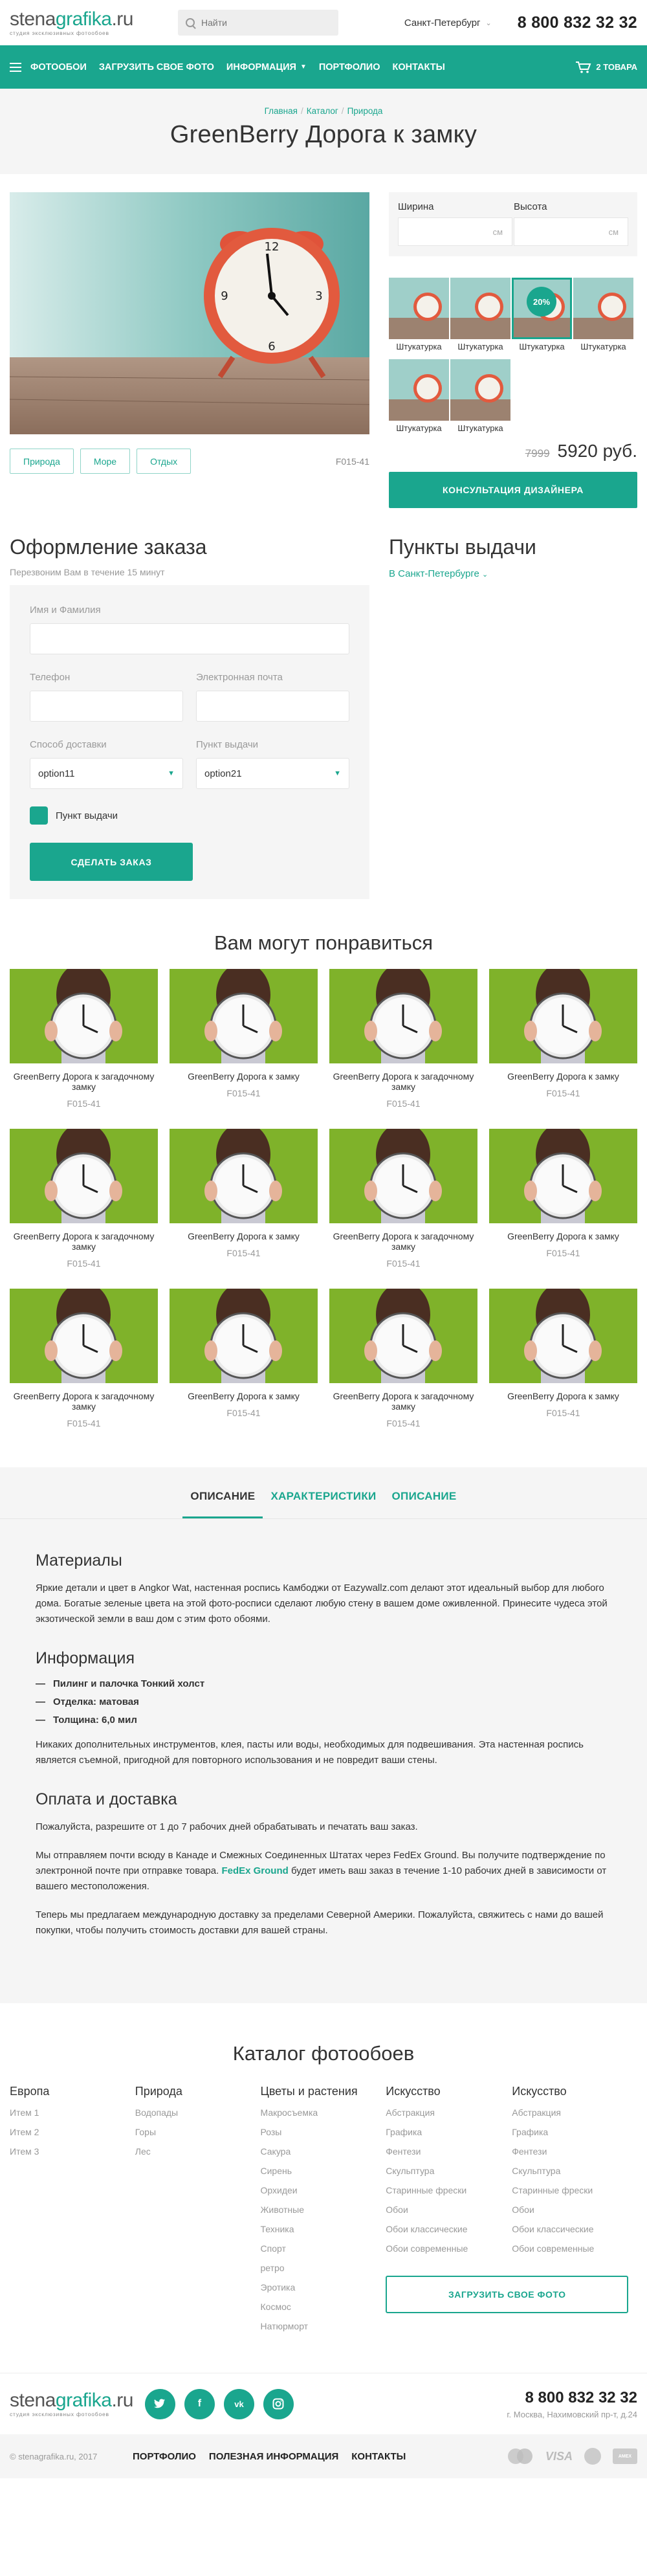 This screenshot has height=2576, width=647. I want to click on breadcrumb-item: Каталог, so click(323, 111).